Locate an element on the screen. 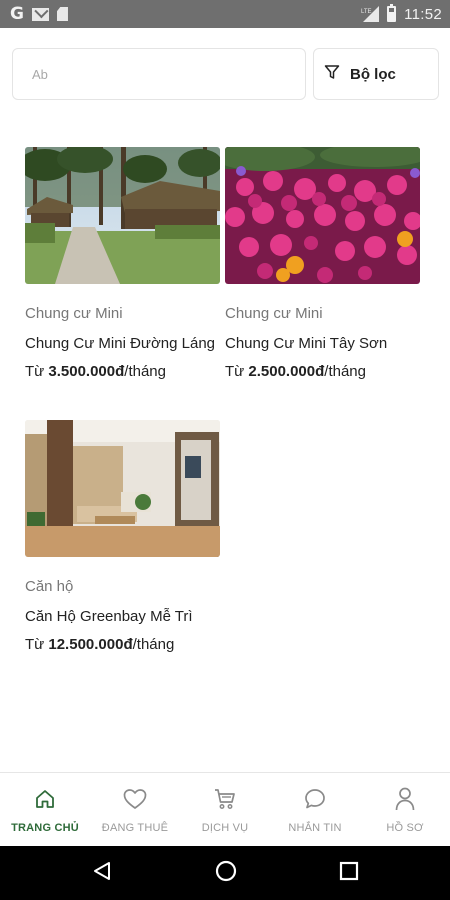 The height and width of the screenshot is (900, 450). filter-button: Bộ lọc is located at coordinates (376, 74).